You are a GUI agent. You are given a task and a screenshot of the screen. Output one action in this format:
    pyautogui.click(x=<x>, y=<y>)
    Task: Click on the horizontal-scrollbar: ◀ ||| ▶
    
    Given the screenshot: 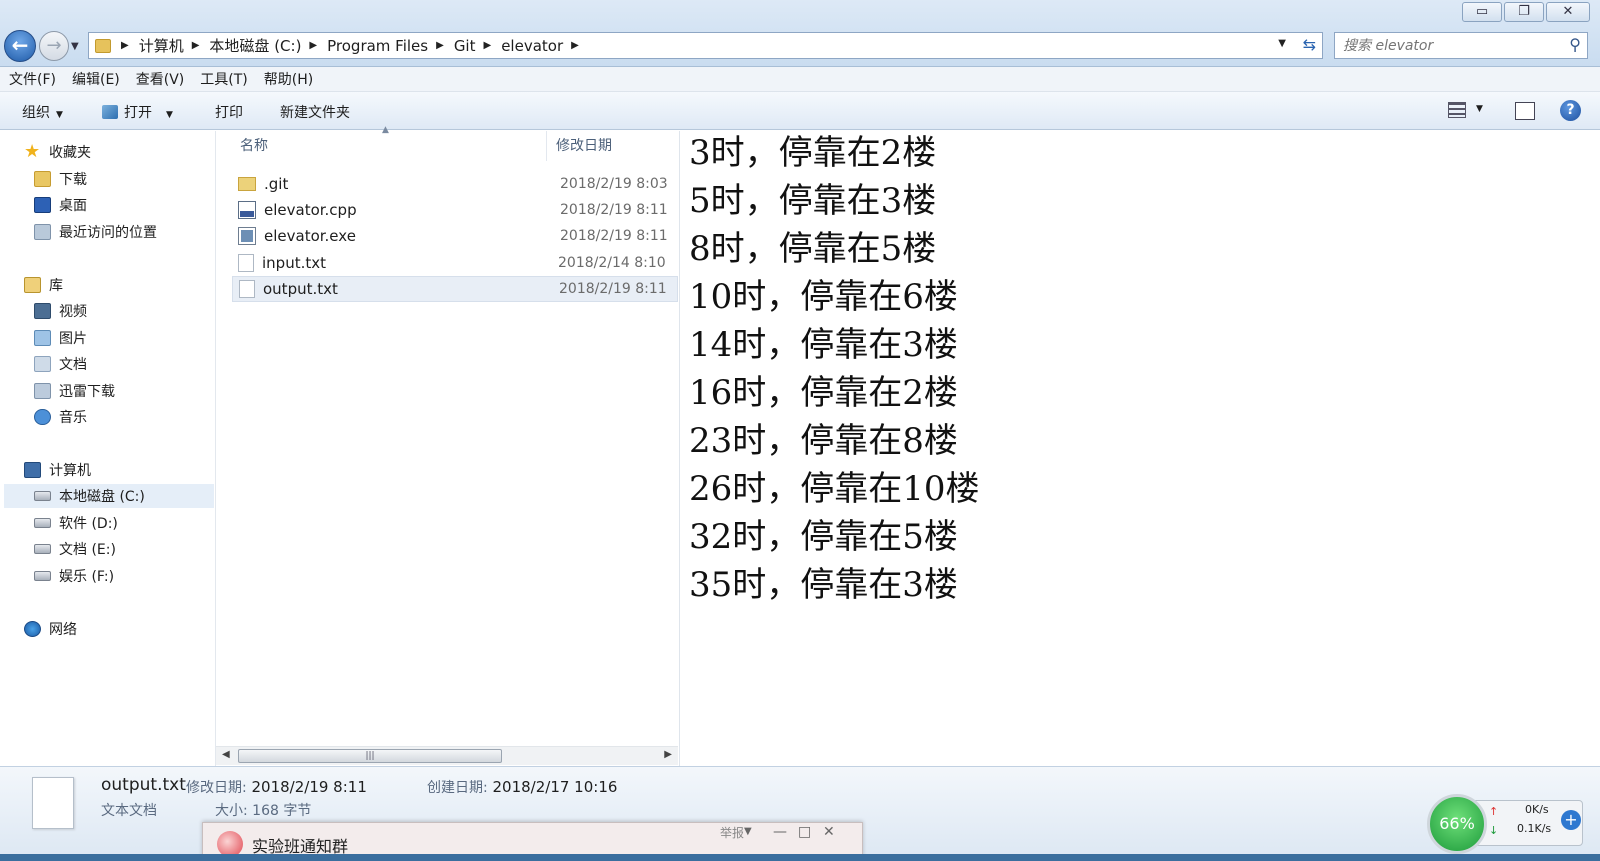 What is the action you would take?
    pyautogui.click(x=447, y=755)
    